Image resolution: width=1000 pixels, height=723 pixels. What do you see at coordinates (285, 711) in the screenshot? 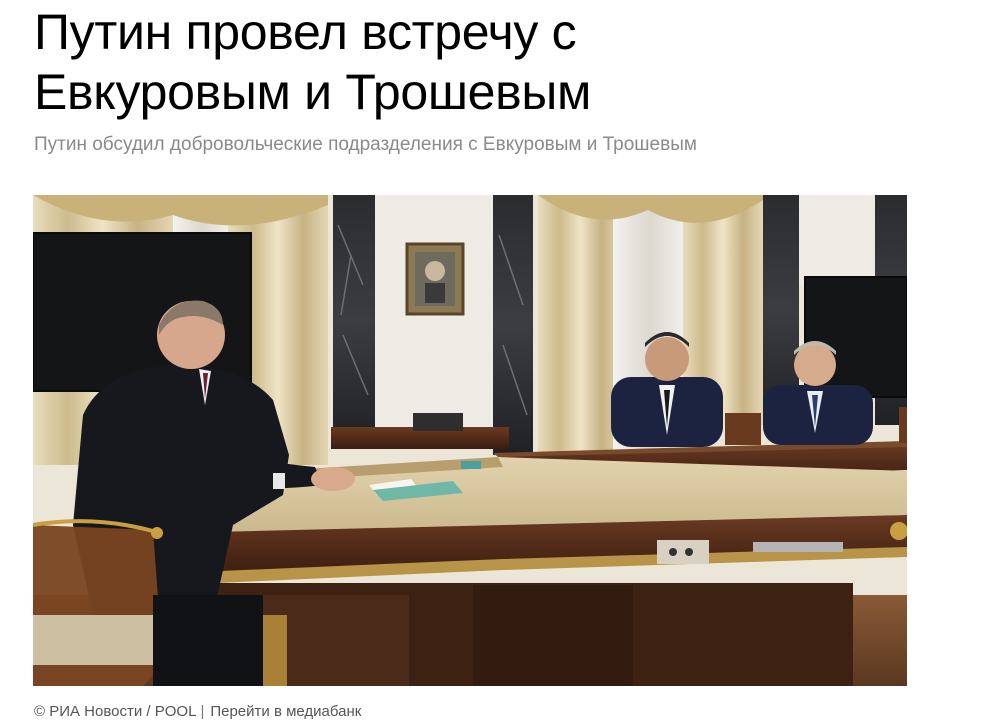
I see `mediabank-link: Перейти в медиабанк` at bounding box center [285, 711].